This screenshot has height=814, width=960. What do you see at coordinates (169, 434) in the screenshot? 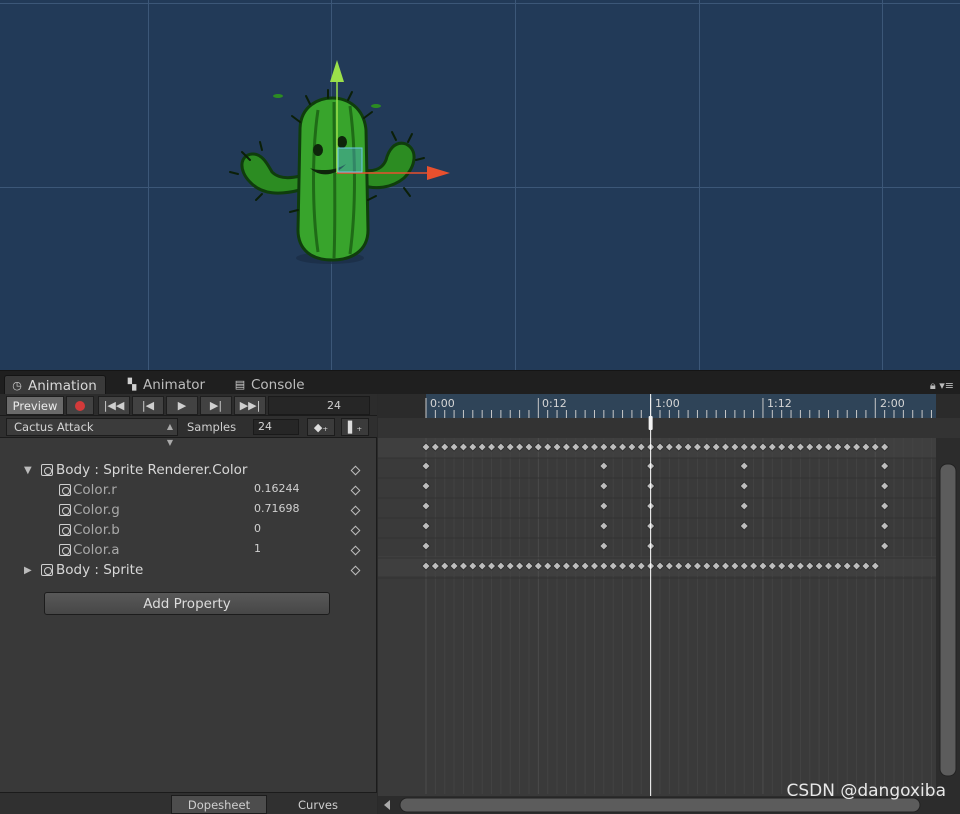
I see `select-arrow-icon: ▲ ▼` at bounding box center [169, 434].